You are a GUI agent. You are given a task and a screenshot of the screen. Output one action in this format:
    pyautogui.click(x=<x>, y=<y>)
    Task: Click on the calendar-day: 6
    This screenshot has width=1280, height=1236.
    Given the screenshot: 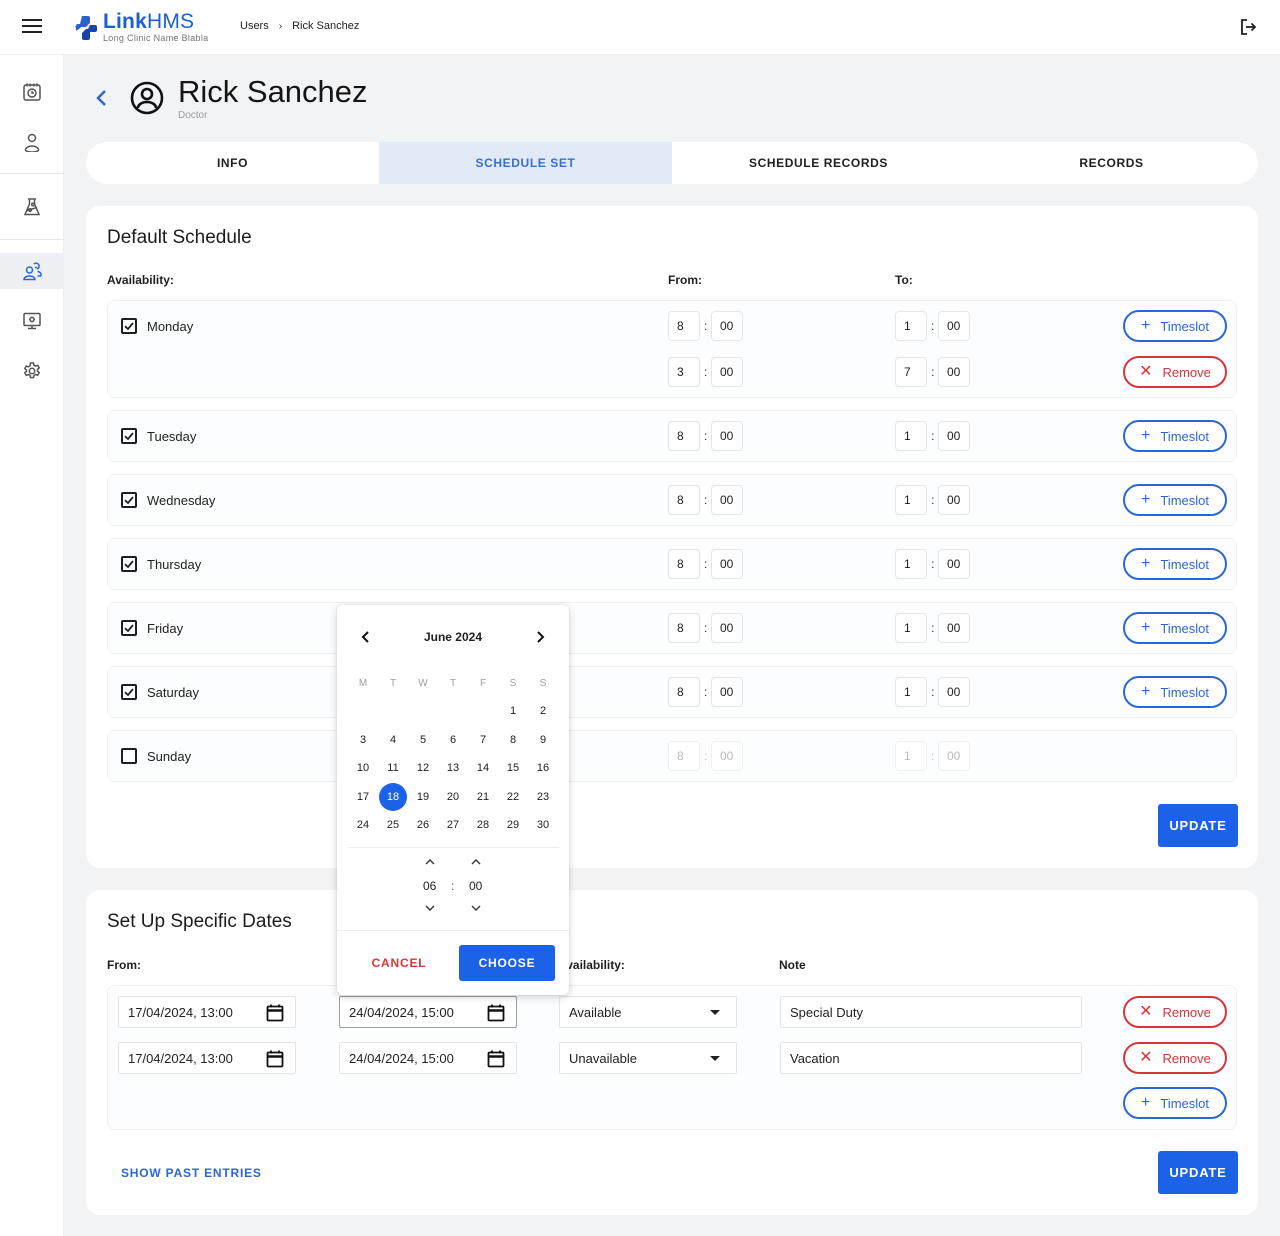 What is the action you would take?
    pyautogui.click(x=453, y=740)
    